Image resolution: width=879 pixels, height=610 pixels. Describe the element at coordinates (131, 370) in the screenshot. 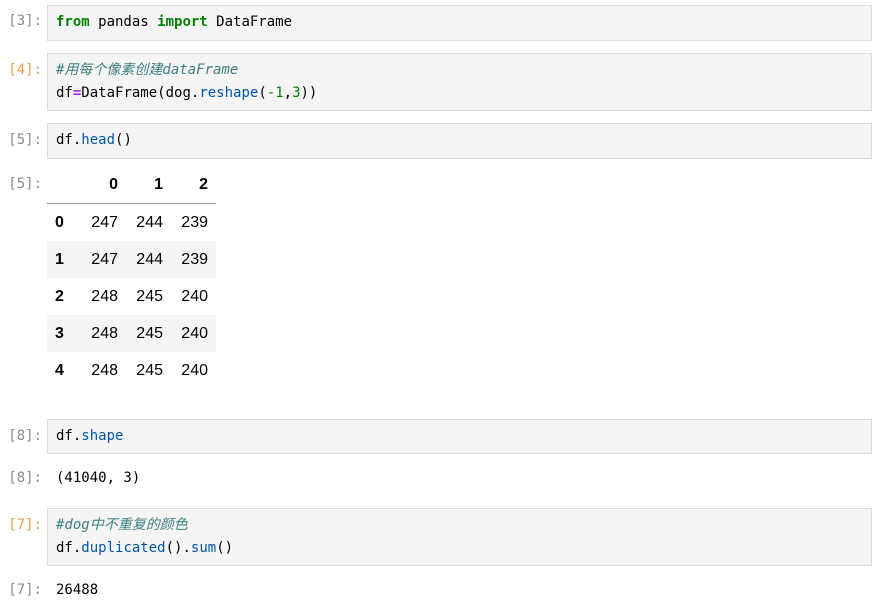

I see `table-row: 4 248 245 240` at that location.